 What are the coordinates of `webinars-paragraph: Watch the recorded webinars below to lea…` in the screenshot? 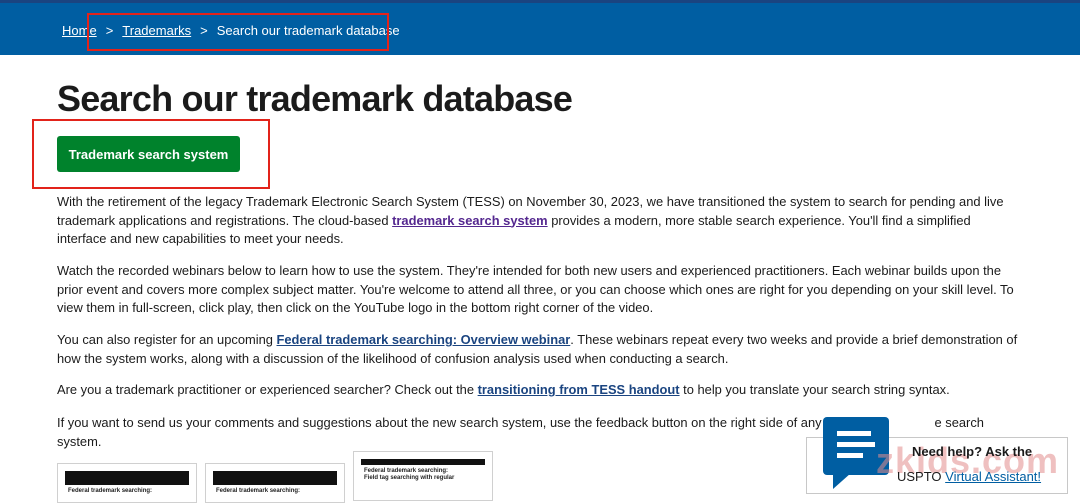 It's located at (535, 289).